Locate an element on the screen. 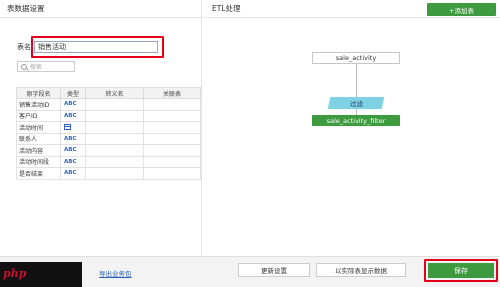 Image resolution: width=500 pixels, height=287 pixels. etl-output-node: sale_activity_filter is located at coordinates (356, 120).